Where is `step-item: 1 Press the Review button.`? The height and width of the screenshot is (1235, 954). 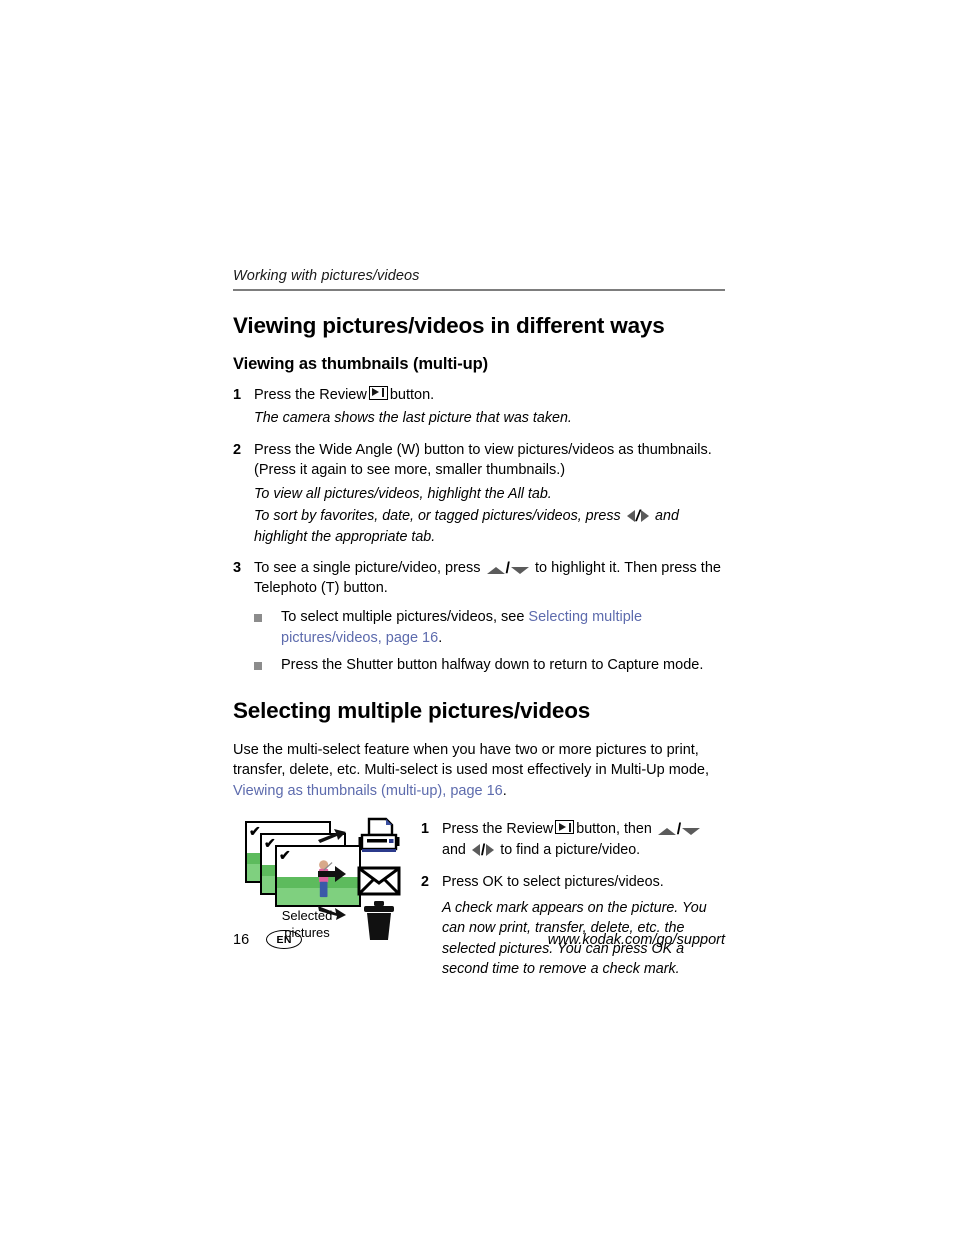 step-item: 1 Press the Review button. is located at coordinates (479, 395).